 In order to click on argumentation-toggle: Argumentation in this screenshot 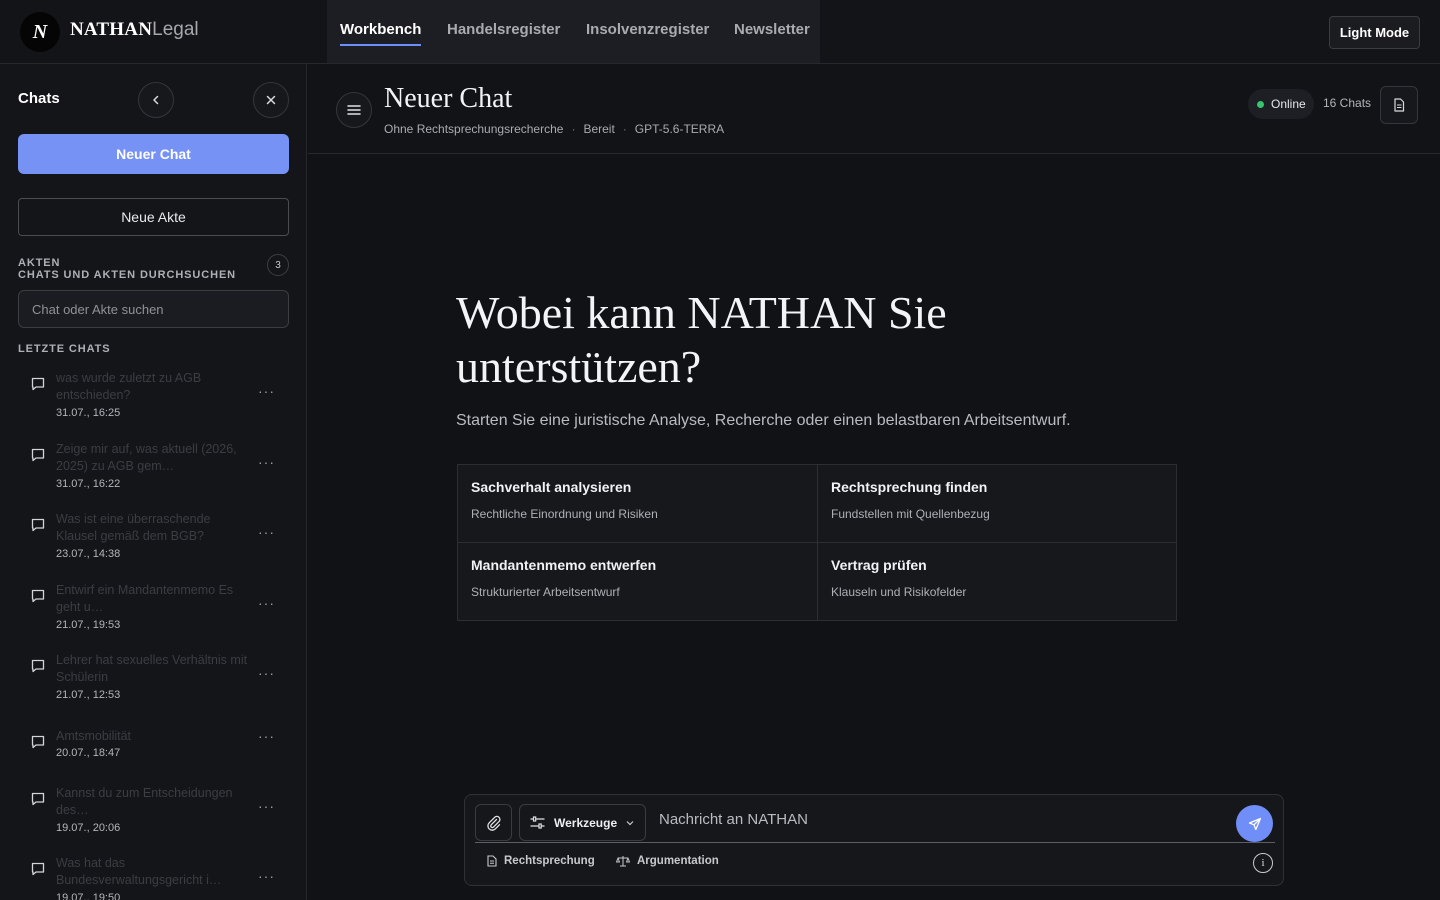, I will do `click(667, 861)`.